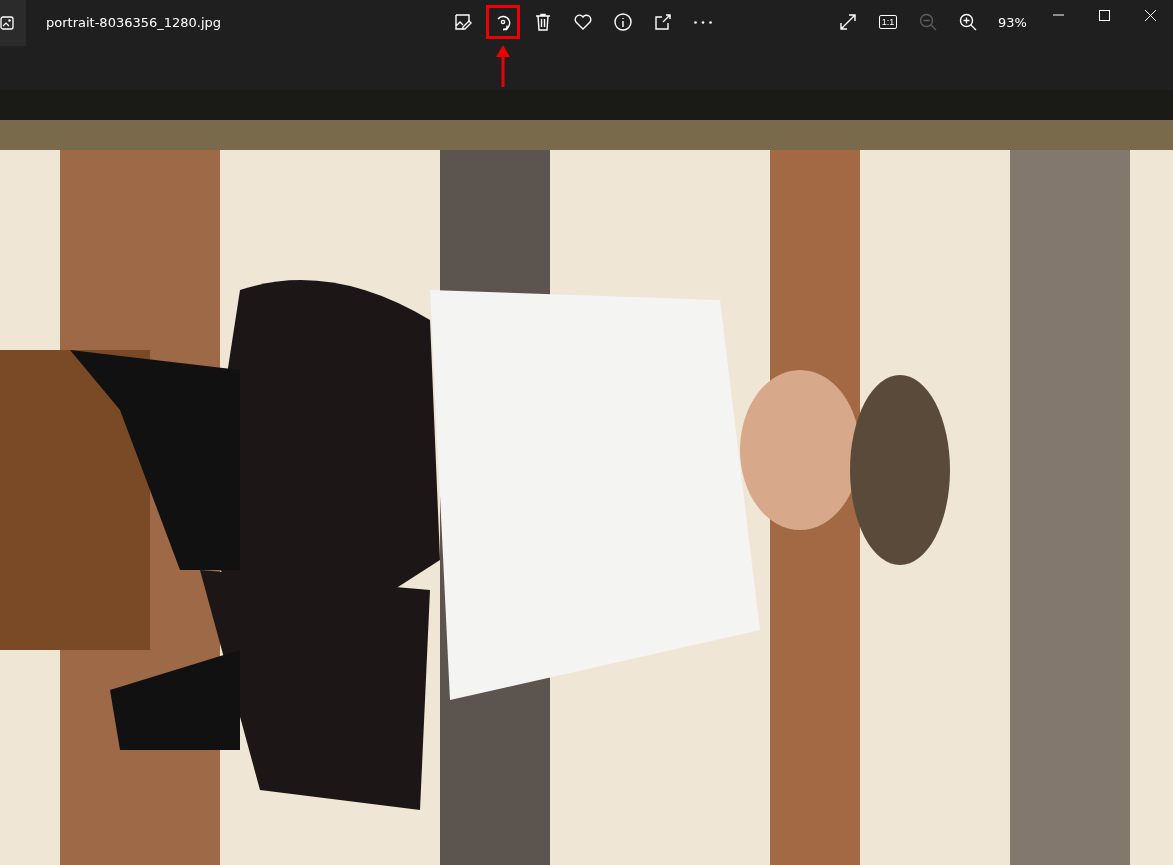 This screenshot has width=1173, height=865. What do you see at coordinates (503, 66) in the screenshot?
I see `annotation-arrow` at bounding box center [503, 66].